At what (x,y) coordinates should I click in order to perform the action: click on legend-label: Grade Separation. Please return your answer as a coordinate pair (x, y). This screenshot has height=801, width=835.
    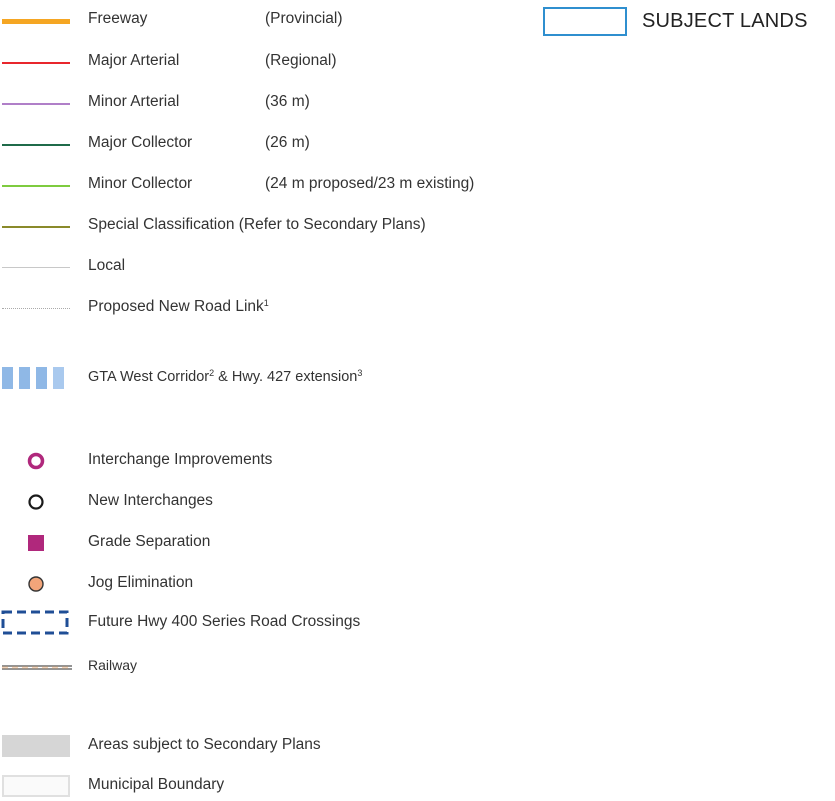
    Looking at the image, I should click on (149, 541).